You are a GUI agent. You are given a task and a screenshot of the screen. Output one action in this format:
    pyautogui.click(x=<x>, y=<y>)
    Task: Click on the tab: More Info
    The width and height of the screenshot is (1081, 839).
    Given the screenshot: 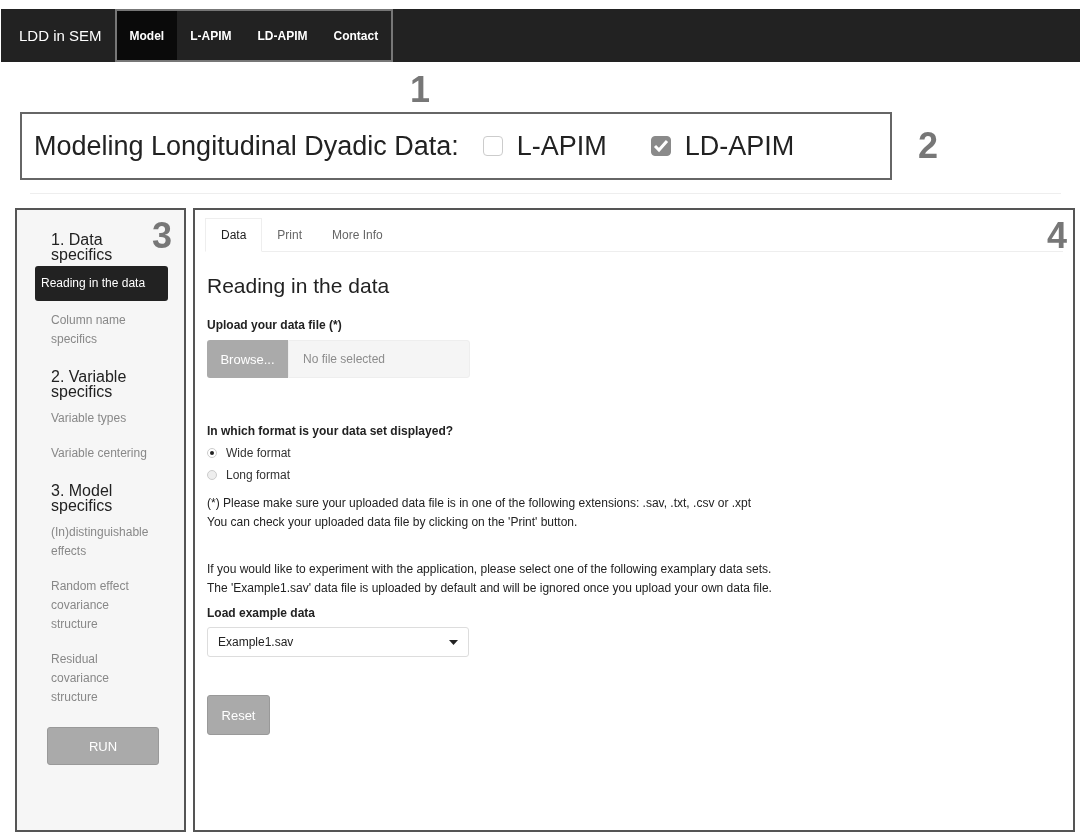 What is the action you would take?
    pyautogui.click(x=357, y=234)
    